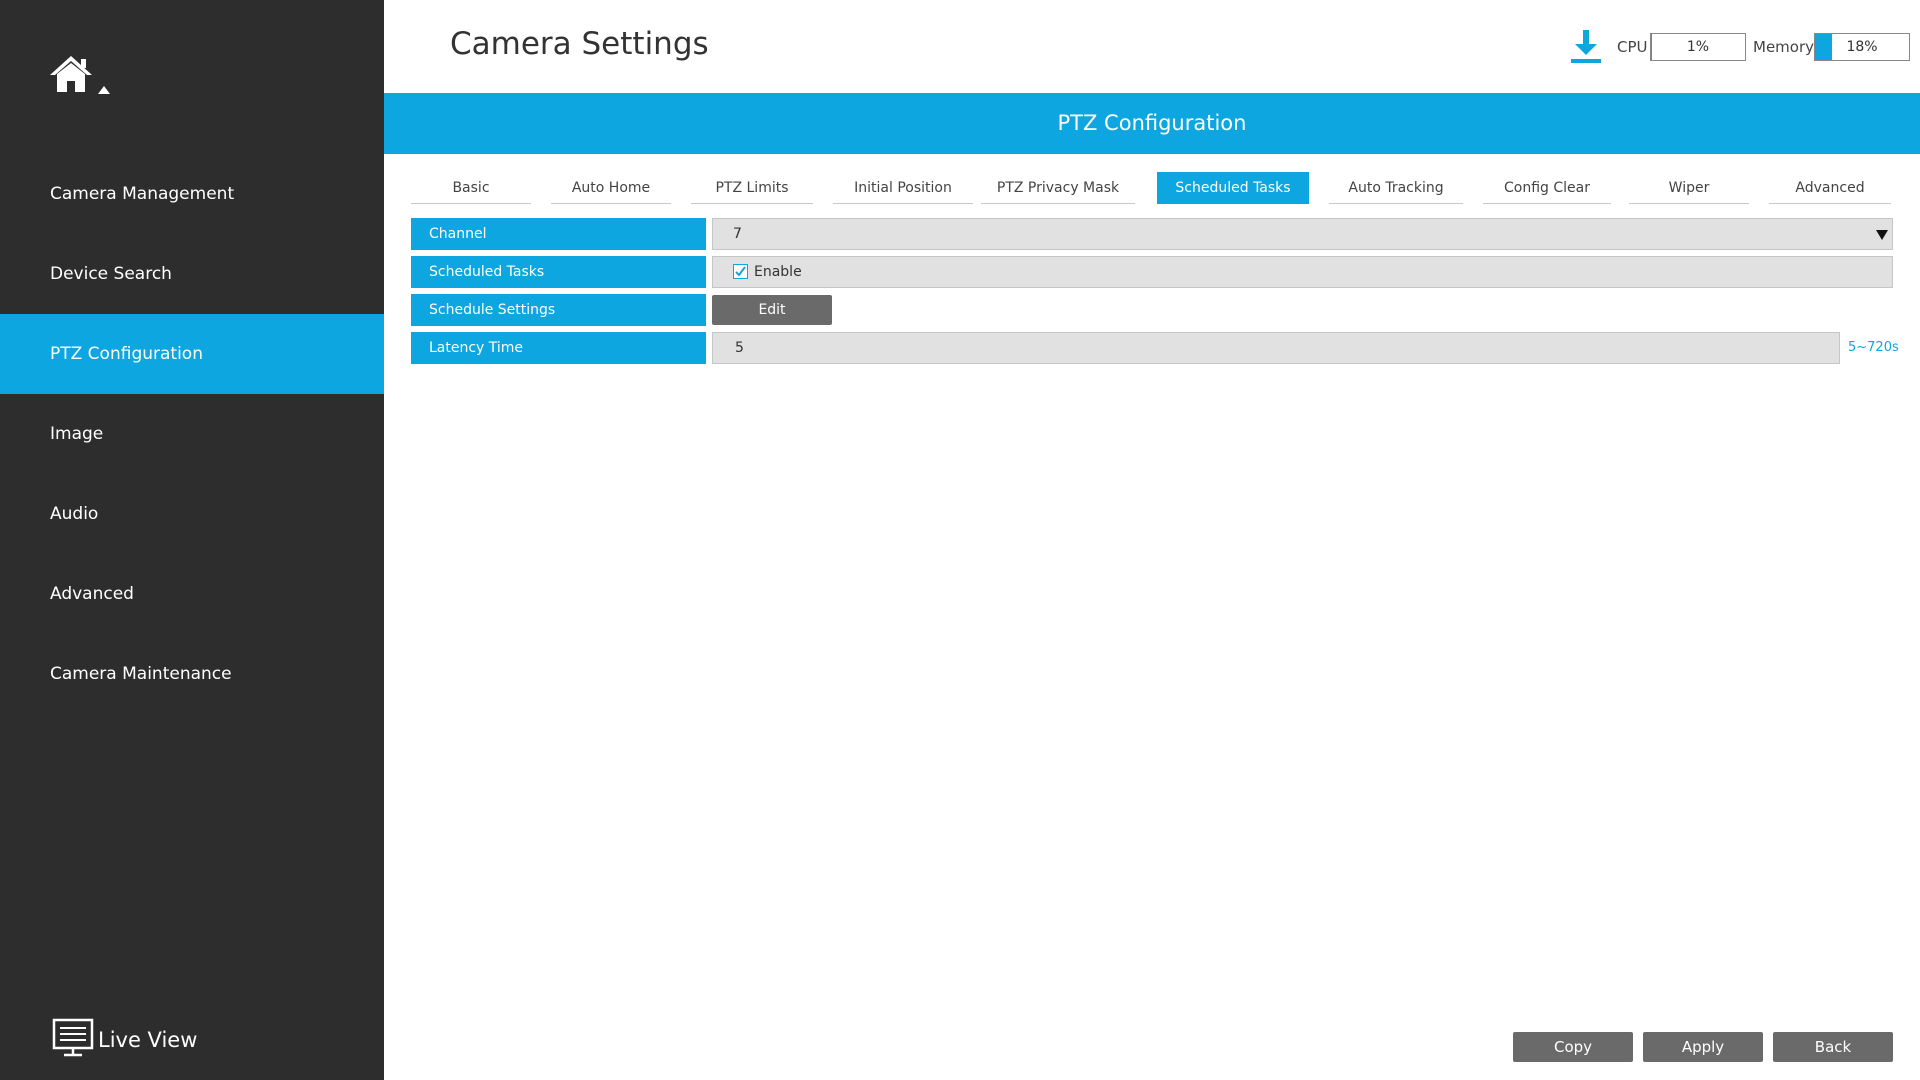  I want to click on cpu-usage-value: 1%, so click(1698, 47).